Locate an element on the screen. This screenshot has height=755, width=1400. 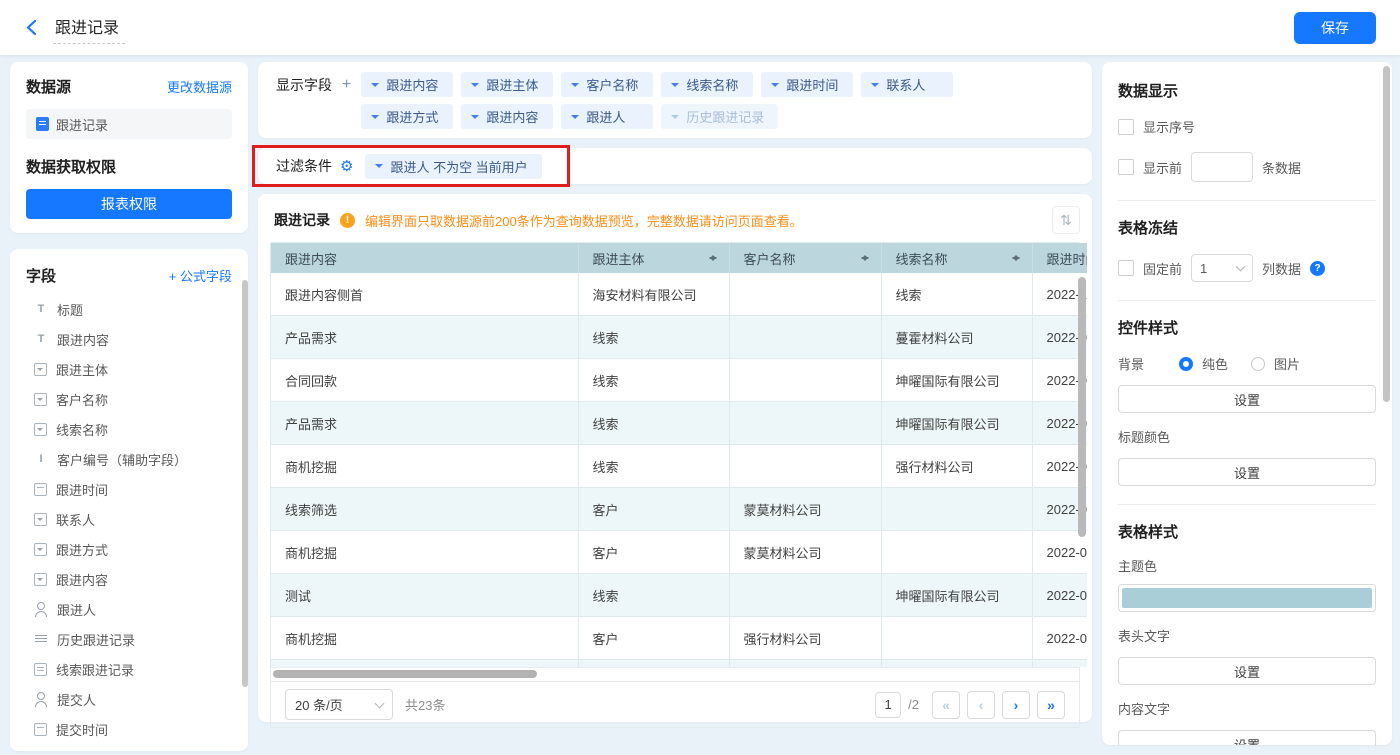
display-field-tag: 线索名称 is located at coordinates (707, 84).